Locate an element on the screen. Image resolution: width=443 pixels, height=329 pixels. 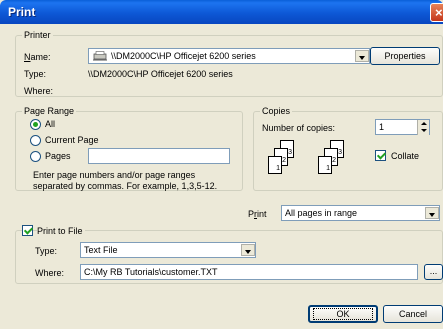
page-range-help-line1: Enter page numbers and/or page ranges is located at coordinates (114, 175).